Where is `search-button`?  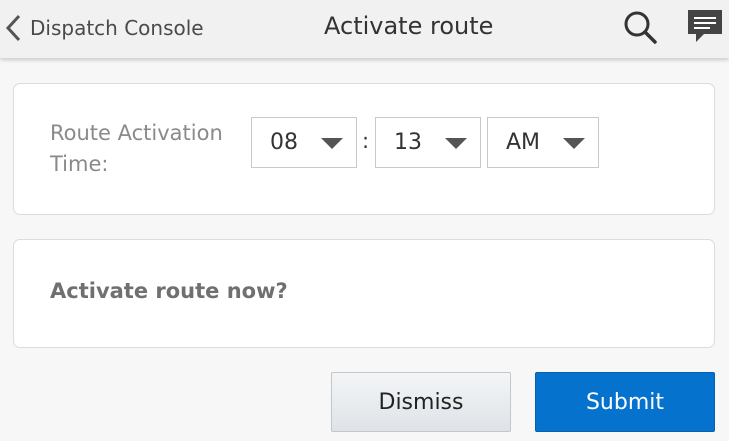 search-button is located at coordinates (641, 27).